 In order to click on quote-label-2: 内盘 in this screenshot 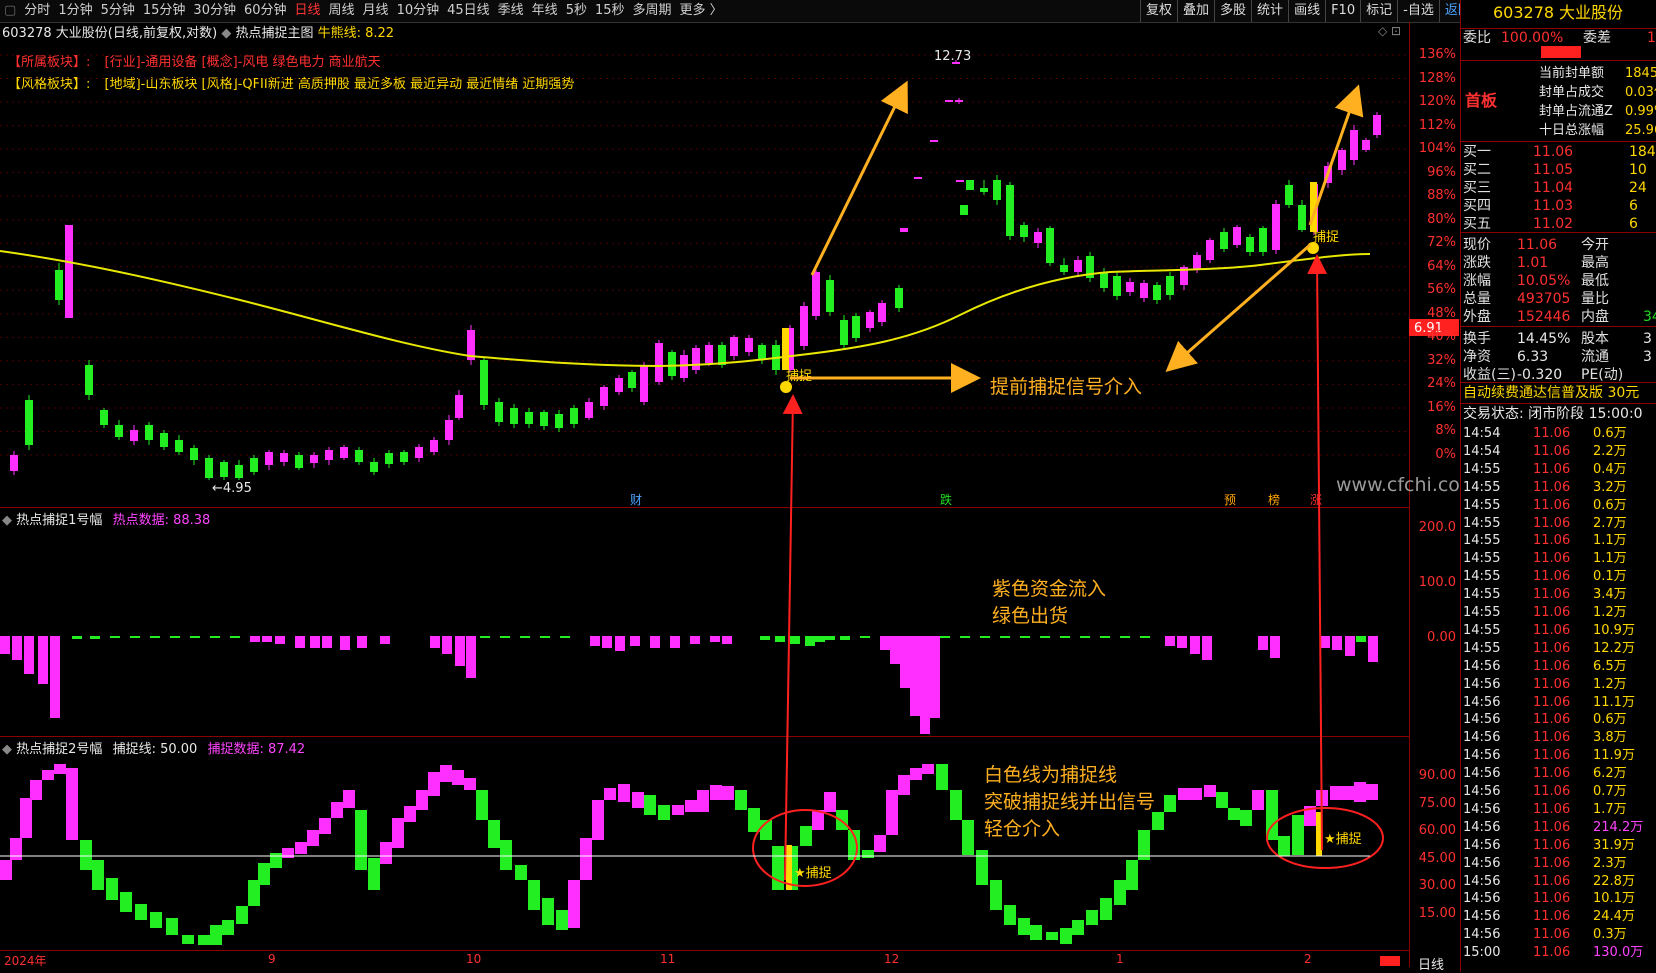, I will do `click(1595, 317)`.